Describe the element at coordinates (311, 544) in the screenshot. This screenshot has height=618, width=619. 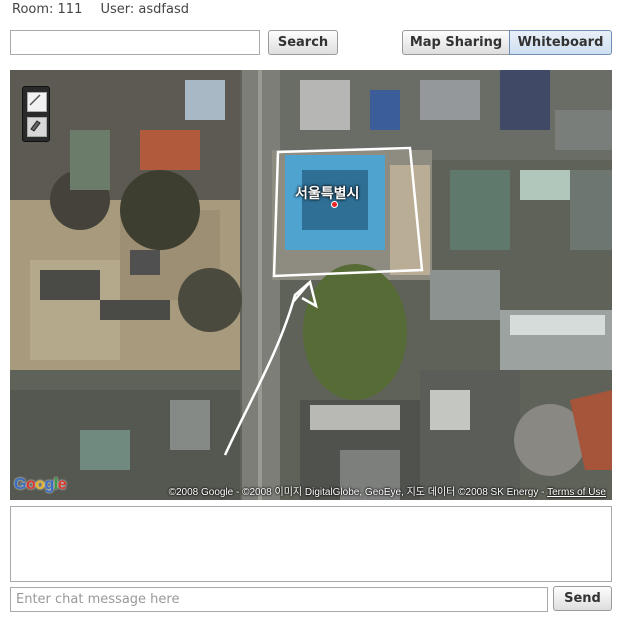
I see `chat-log` at that location.